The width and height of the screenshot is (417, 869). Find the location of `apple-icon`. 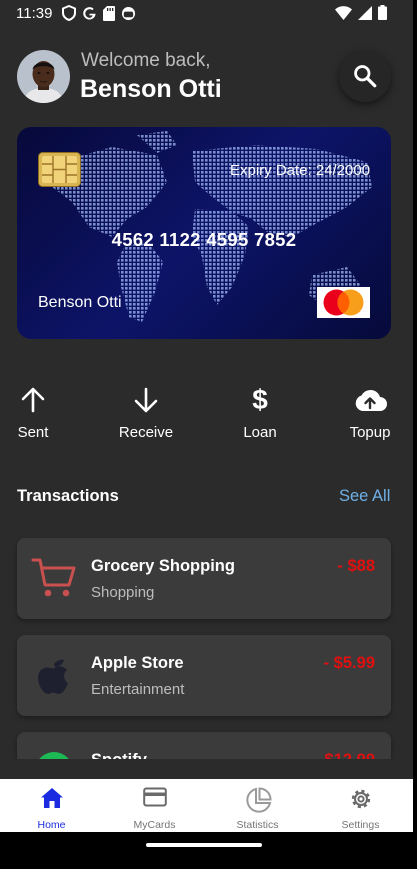

apple-icon is located at coordinates (53, 676).